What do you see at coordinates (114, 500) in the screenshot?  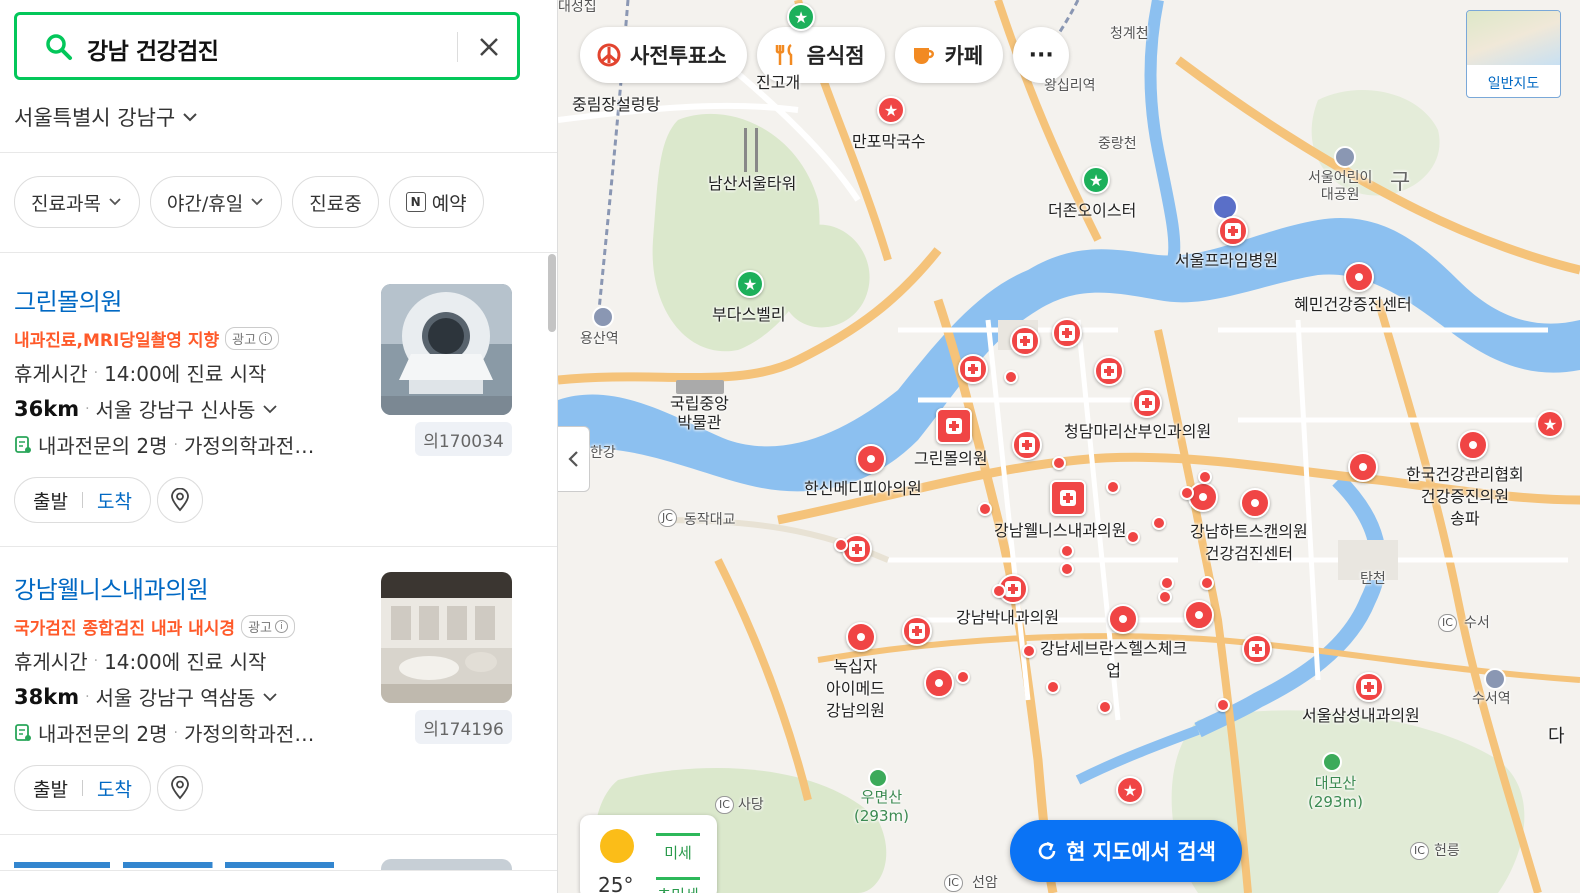 I see `arrive-button: 도착` at bounding box center [114, 500].